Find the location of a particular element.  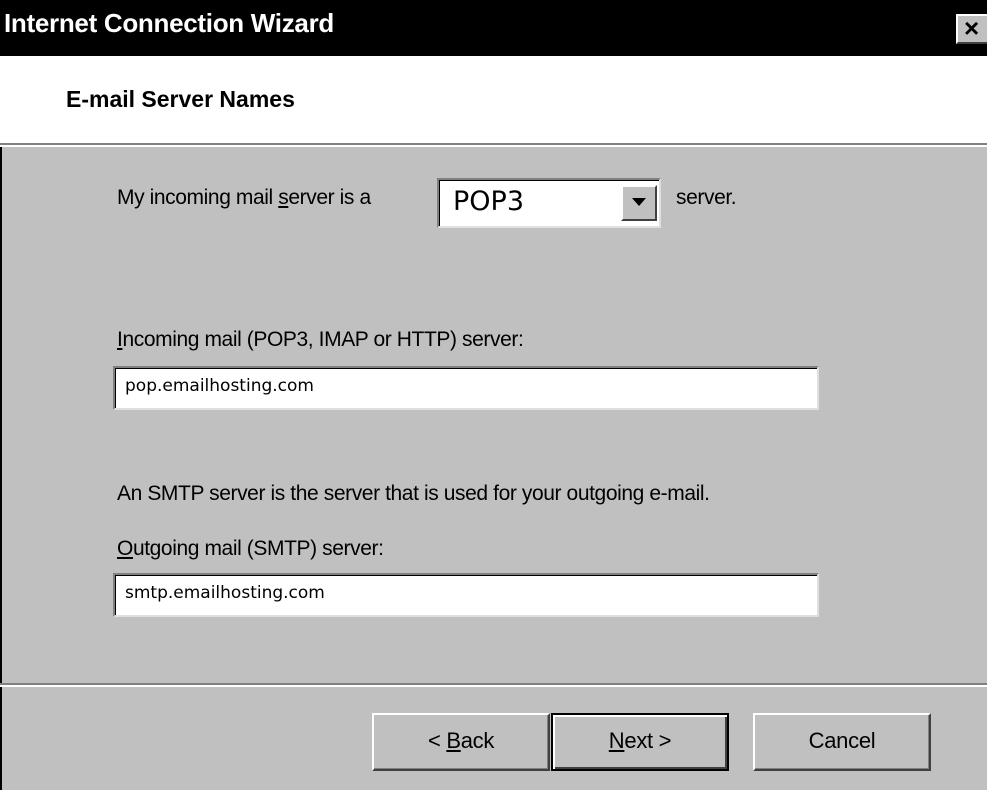

close-icon: × is located at coordinates (972, 28).